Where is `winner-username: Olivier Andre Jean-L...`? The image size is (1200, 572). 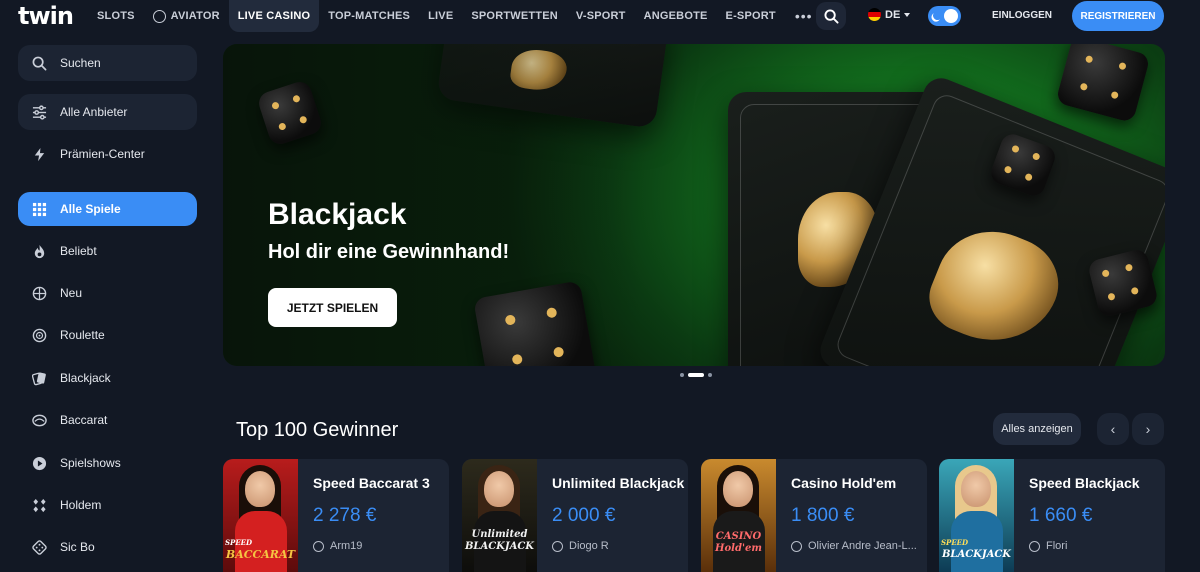 winner-username: Olivier Andre Jean-L... is located at coordinates (862, 546).